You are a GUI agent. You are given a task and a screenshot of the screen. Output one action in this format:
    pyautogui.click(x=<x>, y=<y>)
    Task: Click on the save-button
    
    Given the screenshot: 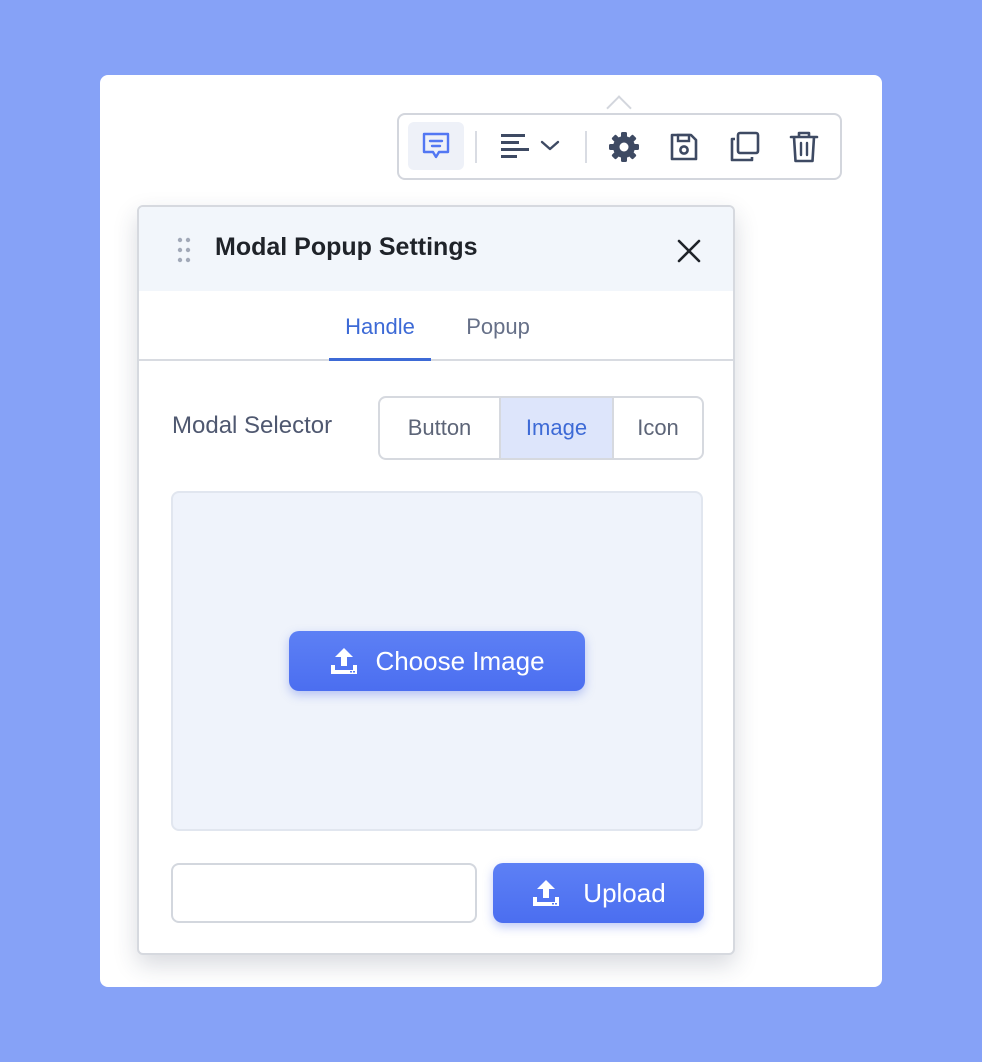 What is the action you would take?
    pyautogui.click(x=684, y=147)
    